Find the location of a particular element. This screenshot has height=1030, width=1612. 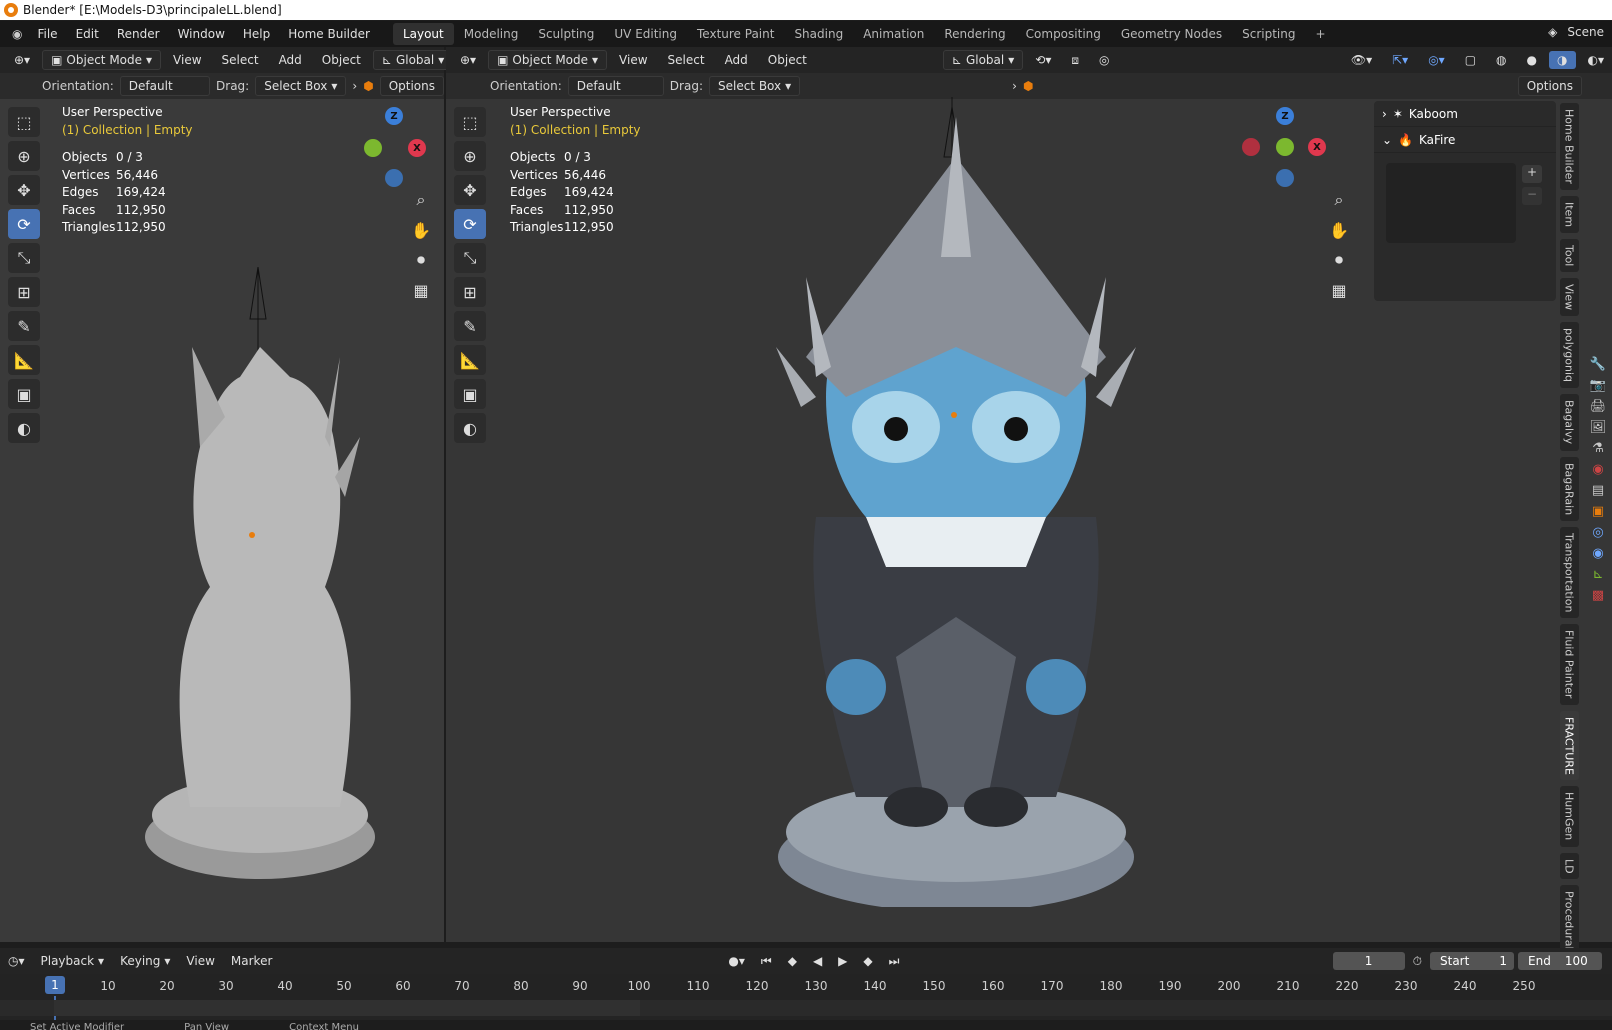

tab-geometry-nodes: Geometry Nodes is located at coordinates (1171, 34).